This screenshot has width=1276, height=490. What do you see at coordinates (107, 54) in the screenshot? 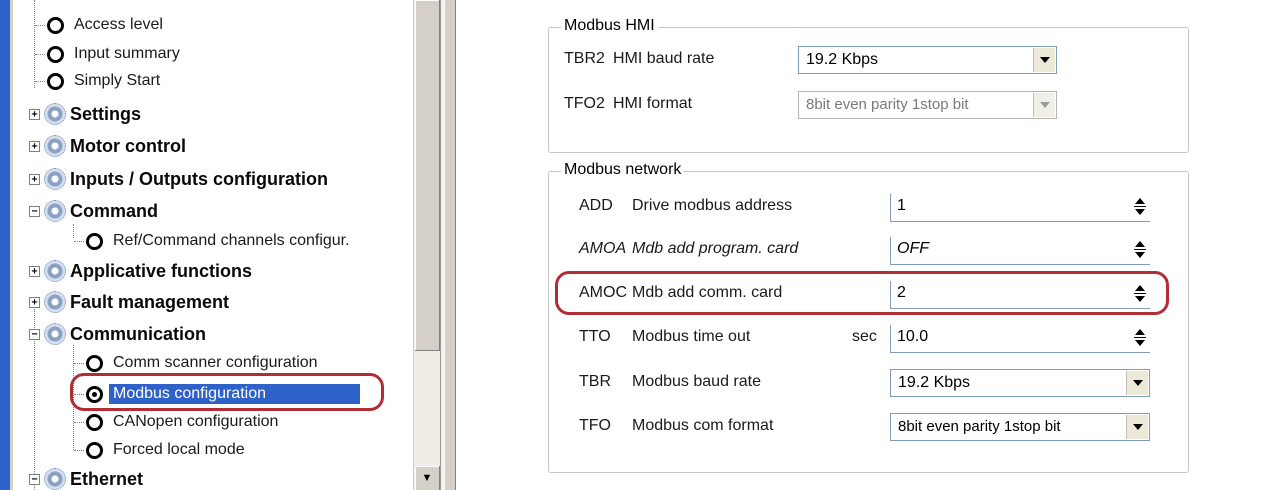
I see `tree-item-input-summary: Input summary` at bounding box center [107, 54].